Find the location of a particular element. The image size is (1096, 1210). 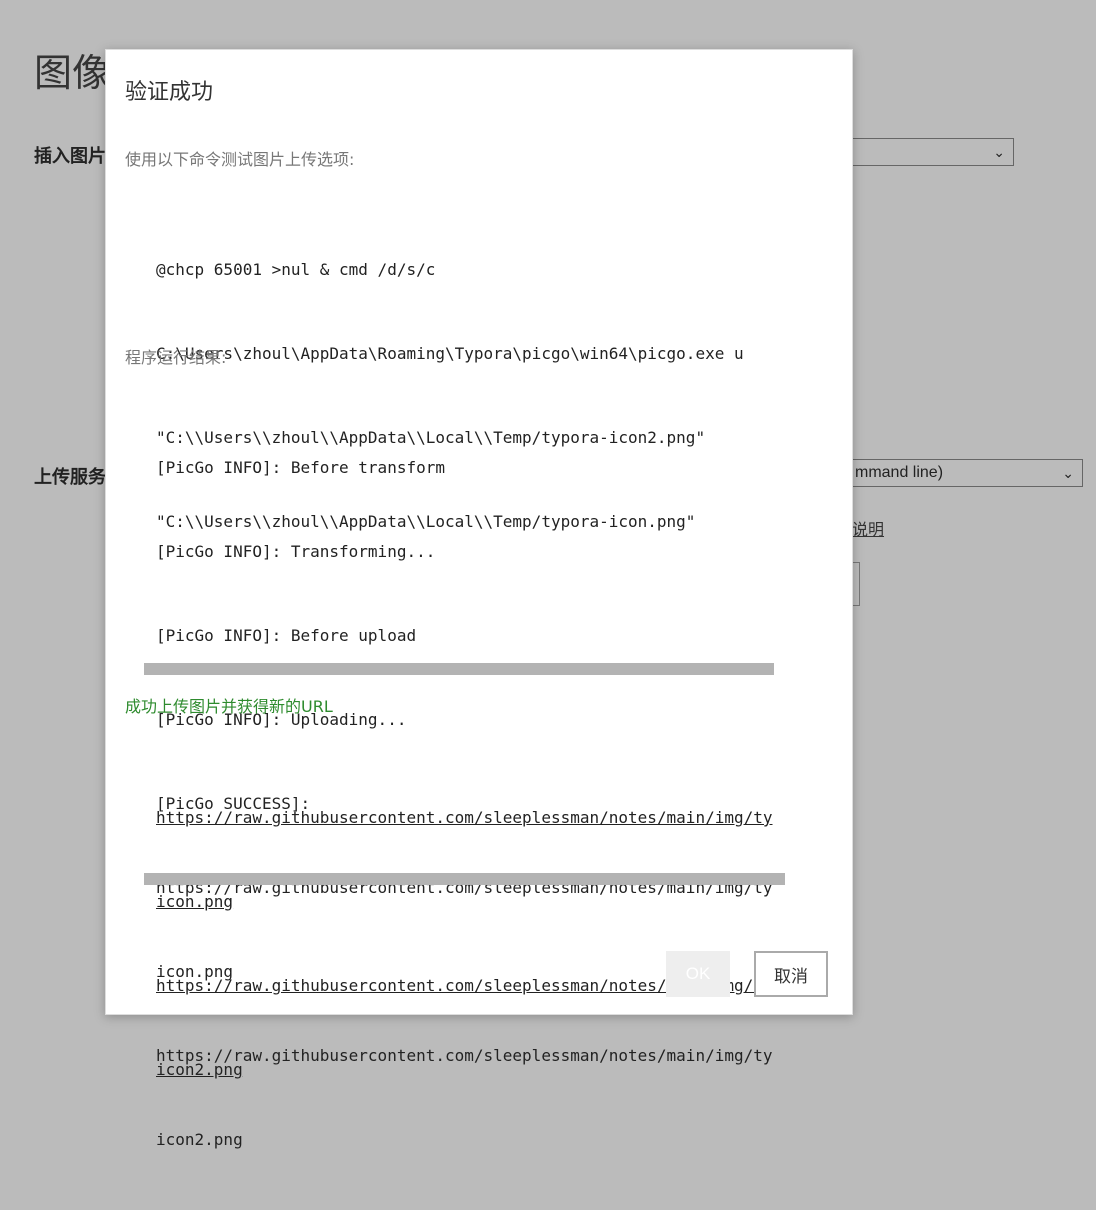

result-line: [PicGo INFO]: Before upload is located at coordinates (286, 635).